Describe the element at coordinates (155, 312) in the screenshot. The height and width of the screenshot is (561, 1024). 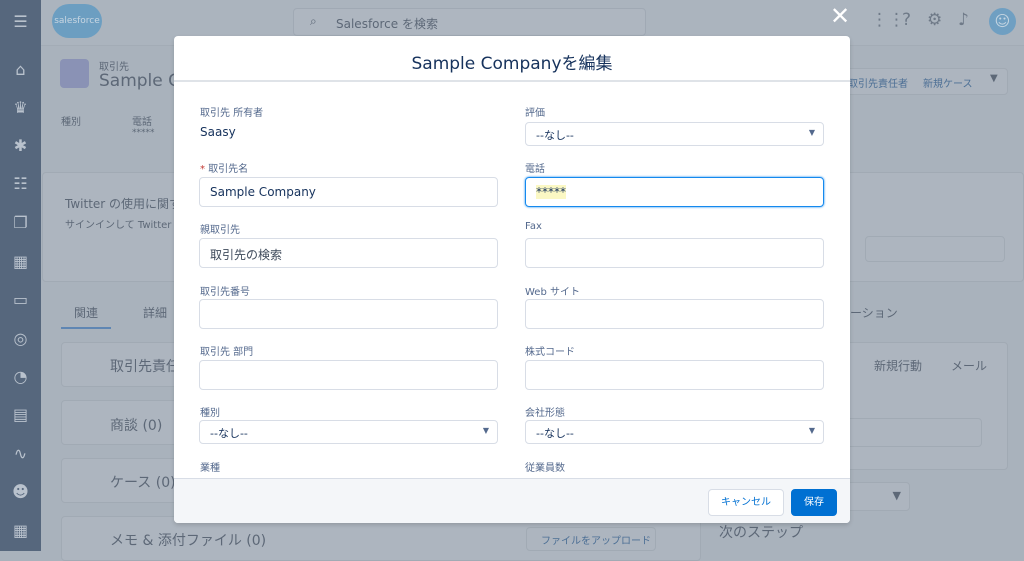
I see `tab-details: 詳細` at that location.